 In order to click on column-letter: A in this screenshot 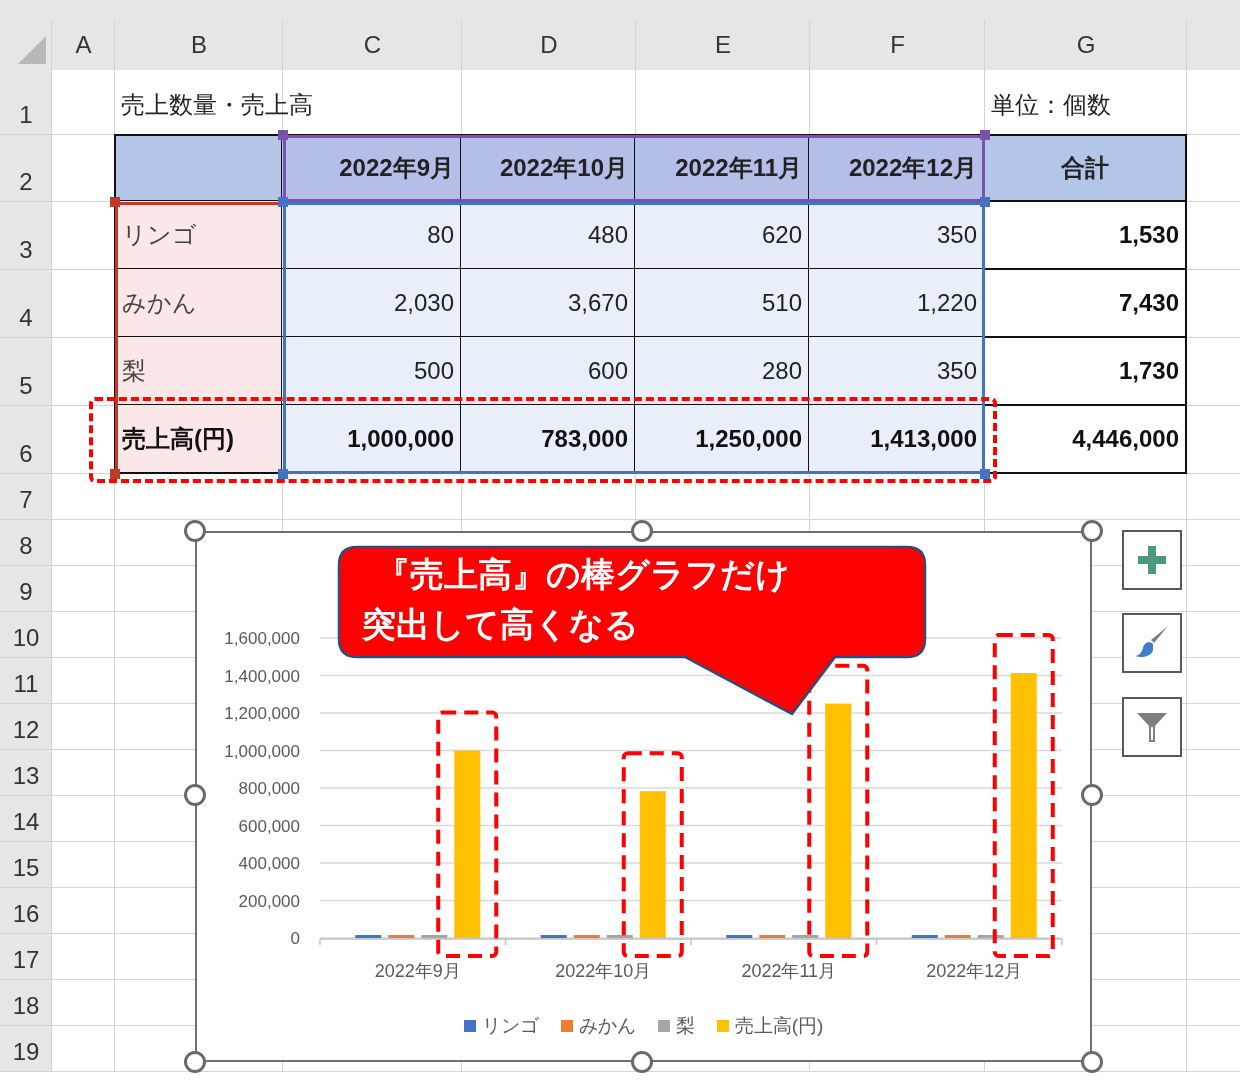, I will do `click(83, 45)`.